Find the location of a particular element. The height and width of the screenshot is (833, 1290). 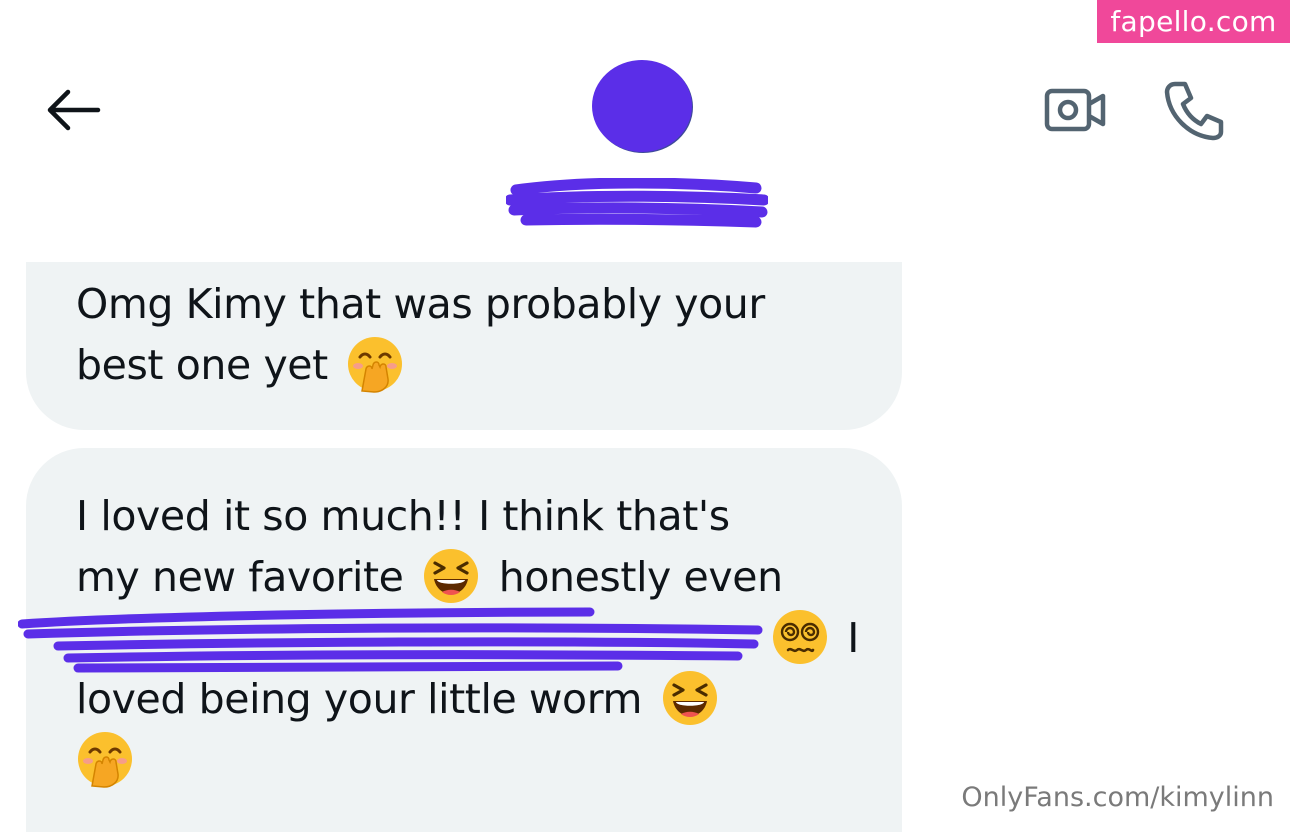

message-text: honestly even is located at coordinates (640, 577).